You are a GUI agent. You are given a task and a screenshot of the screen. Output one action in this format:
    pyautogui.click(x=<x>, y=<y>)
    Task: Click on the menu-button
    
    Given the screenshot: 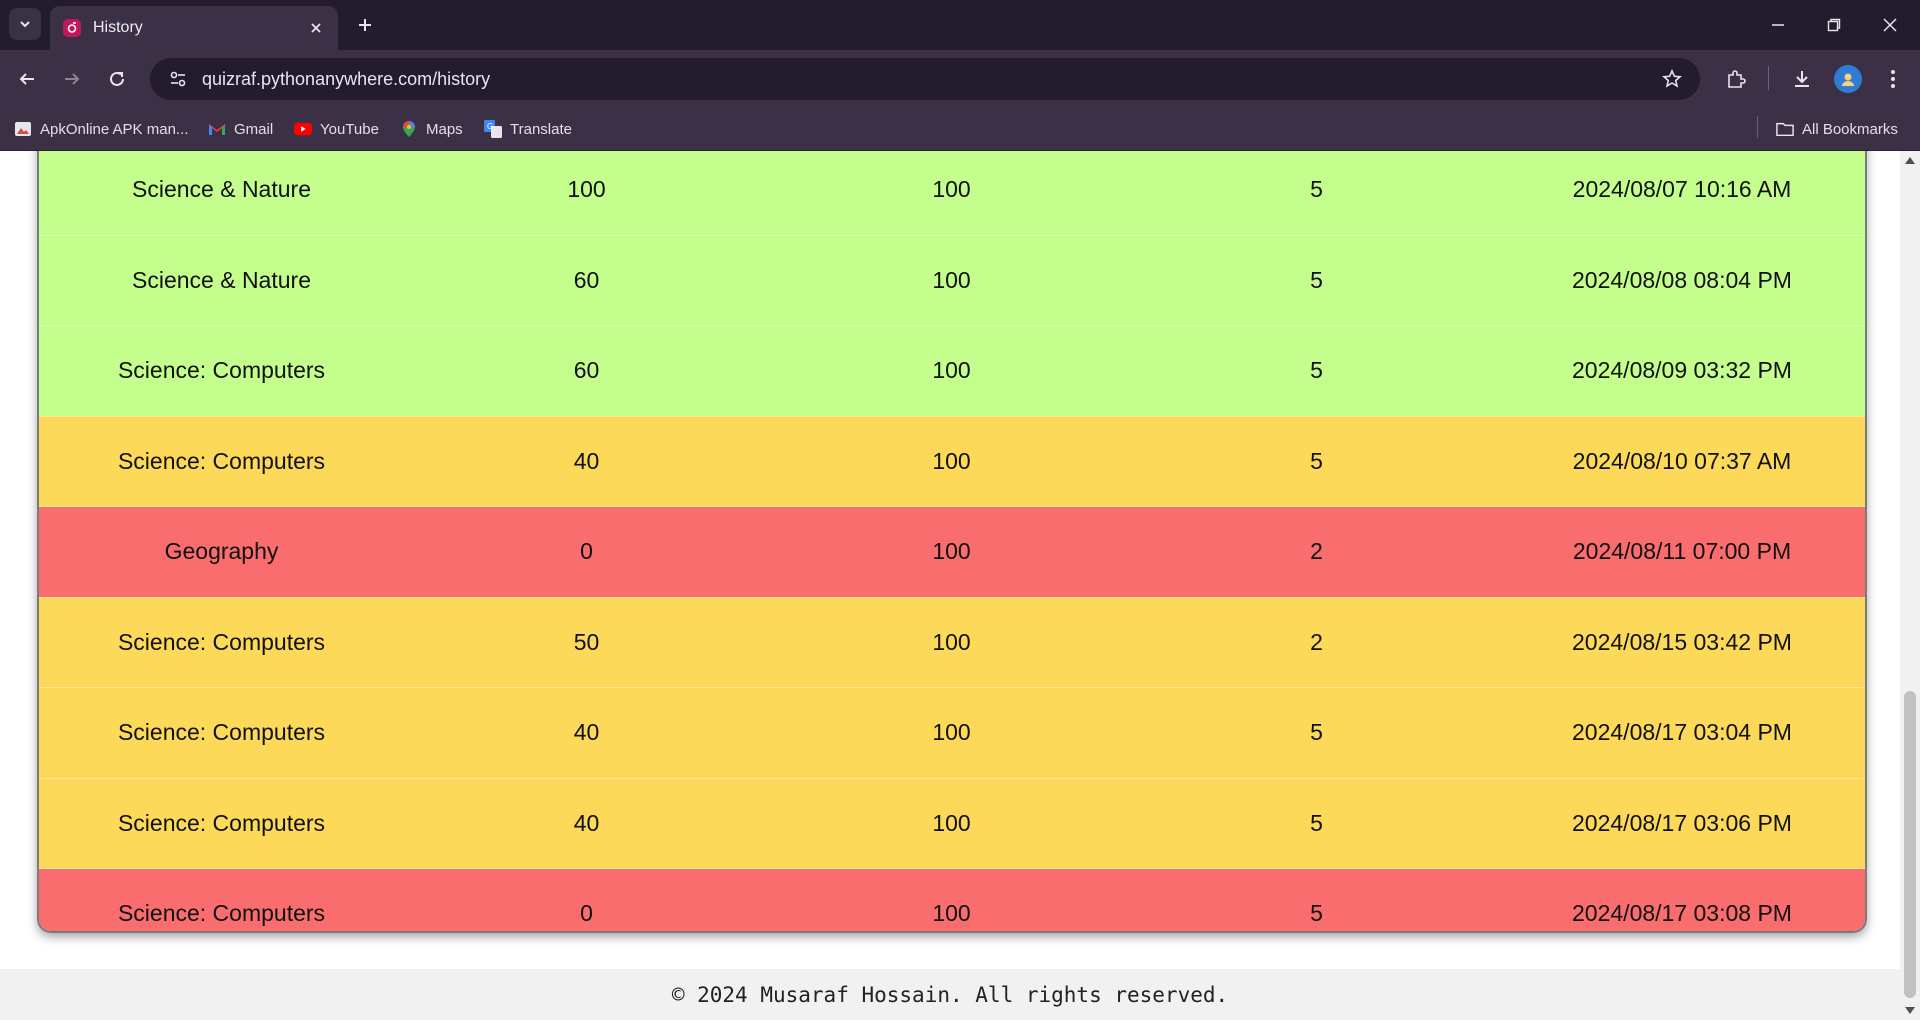 What is the action you would take?
    pyautogui.click(x=1893, y=79)
    